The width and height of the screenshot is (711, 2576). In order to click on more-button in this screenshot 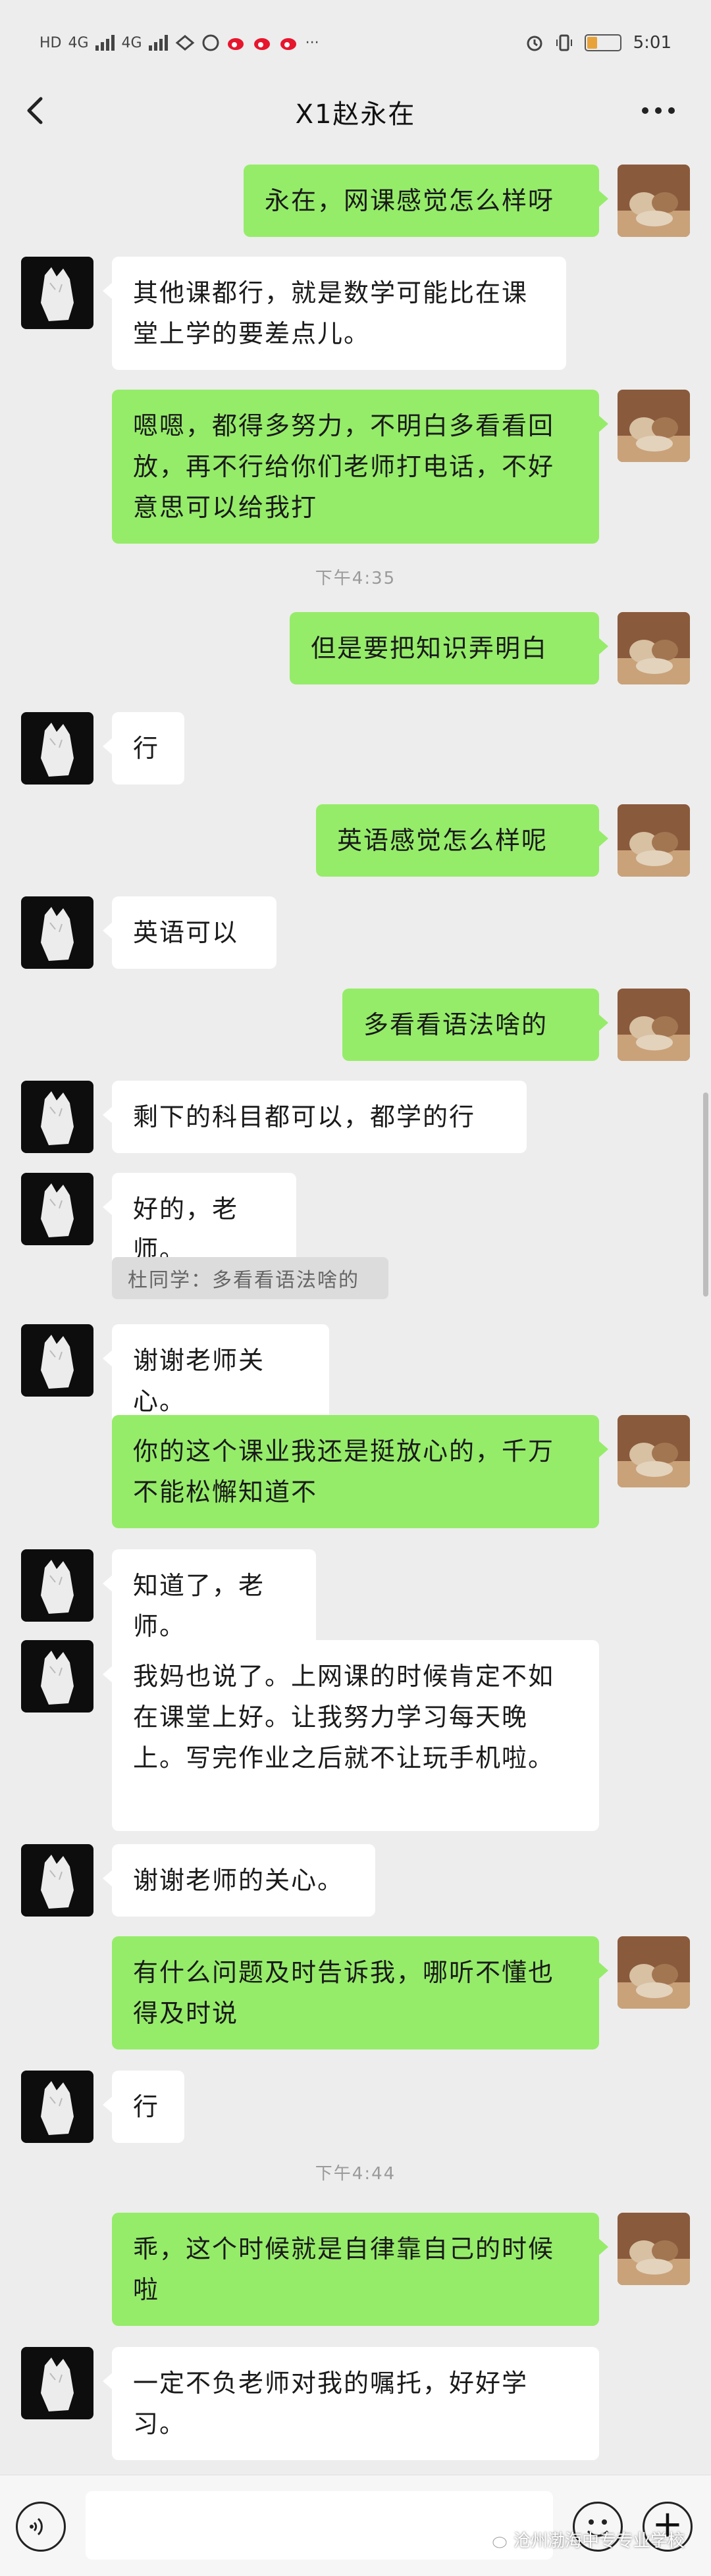, I will do `click(659, 114)`.